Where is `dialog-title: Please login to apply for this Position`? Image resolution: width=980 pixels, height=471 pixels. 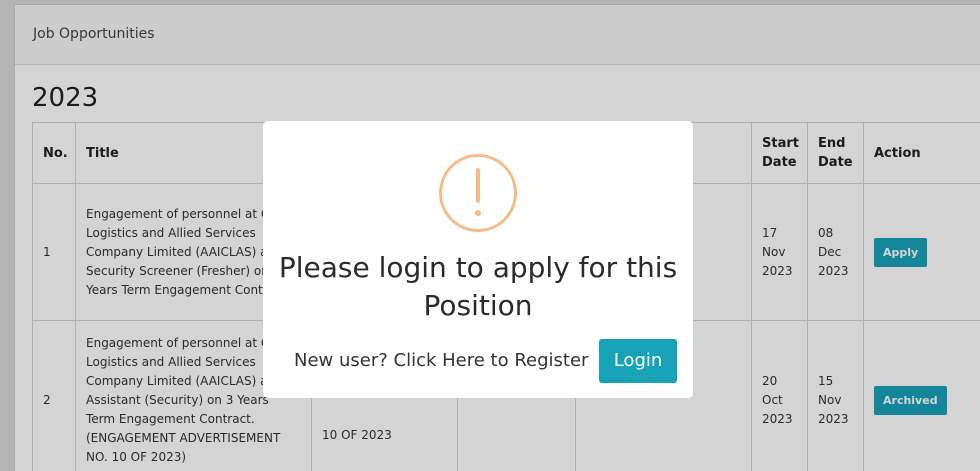
dialog-title: Please login to apply for this Position is located at coordinates (478, 286).